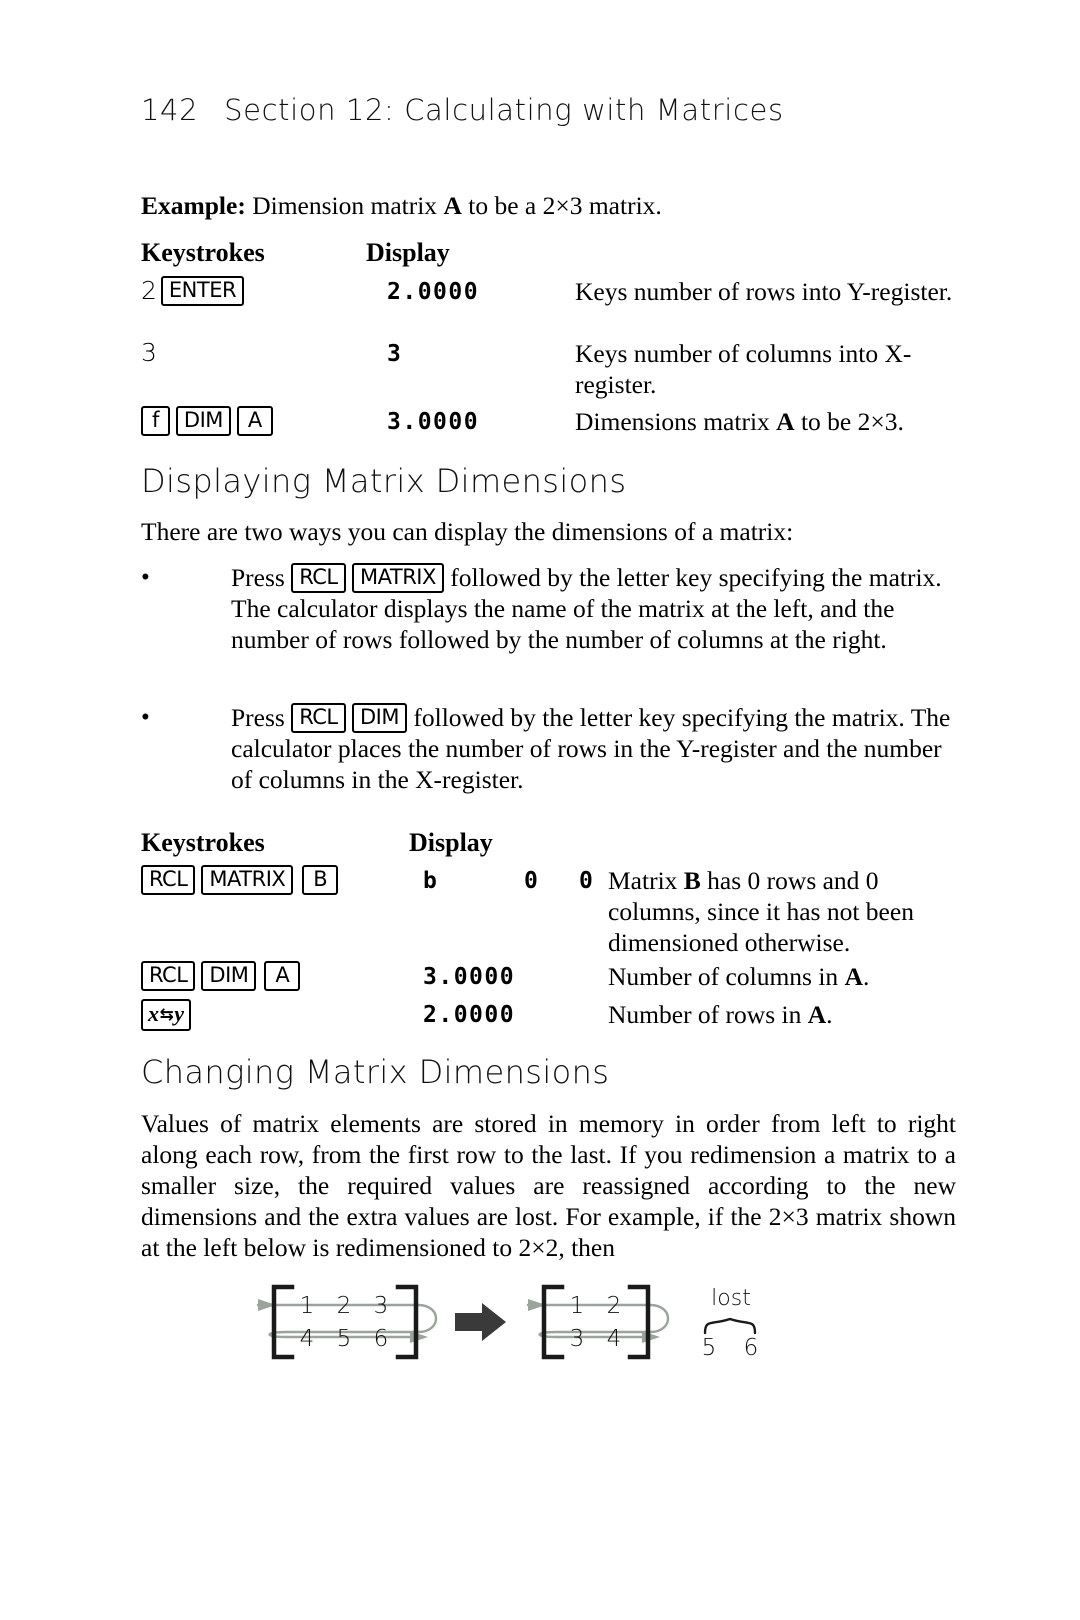 This screenshot has width=1080, height=1620. What do you see at coordinates (596, 1322) in the screenshot?
I see `matrix-after-values: 1 2 3 4` at bounding box center [596, 1322].